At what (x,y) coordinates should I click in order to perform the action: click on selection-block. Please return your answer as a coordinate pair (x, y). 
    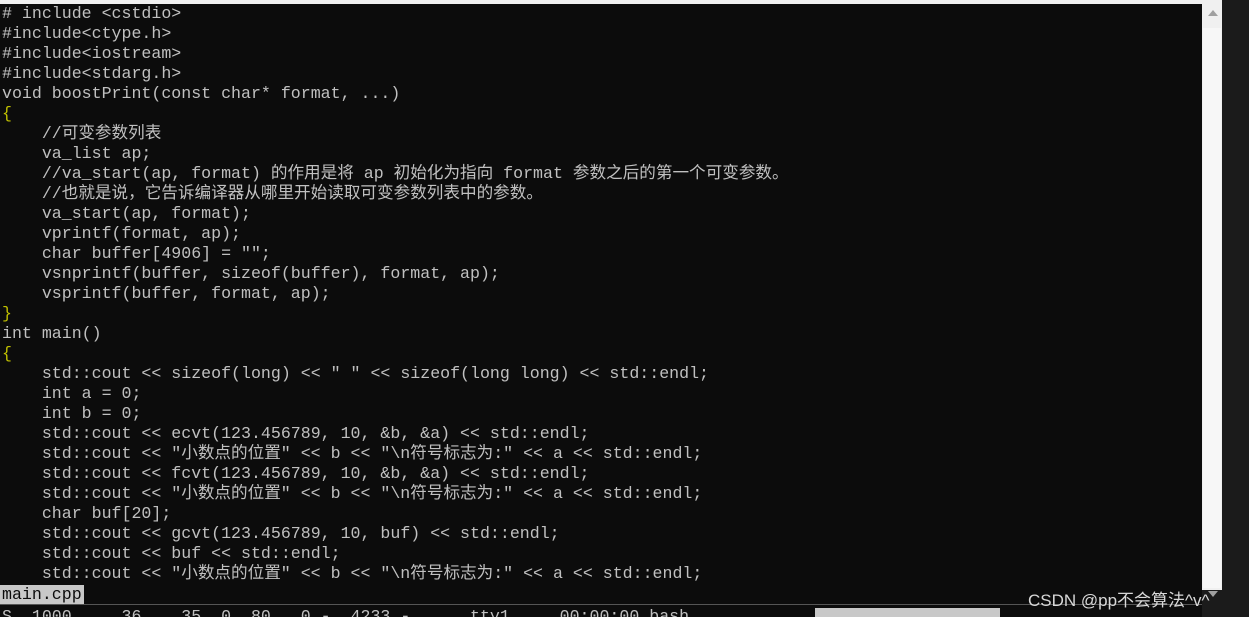
    Looking at the image, I should click on (907, 612).